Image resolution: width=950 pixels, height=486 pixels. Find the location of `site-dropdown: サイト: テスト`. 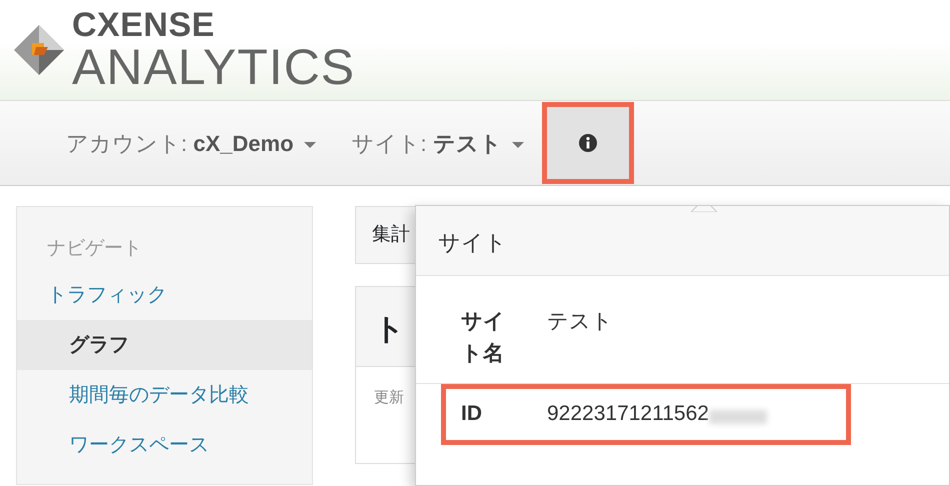

site-dropdown: サイト: テスト is located at coordinates (438, 143).